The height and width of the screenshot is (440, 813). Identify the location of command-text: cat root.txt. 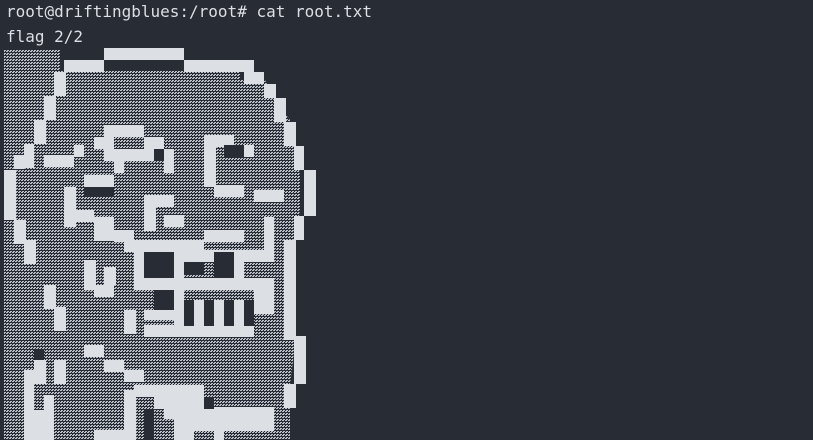
(314, 11).